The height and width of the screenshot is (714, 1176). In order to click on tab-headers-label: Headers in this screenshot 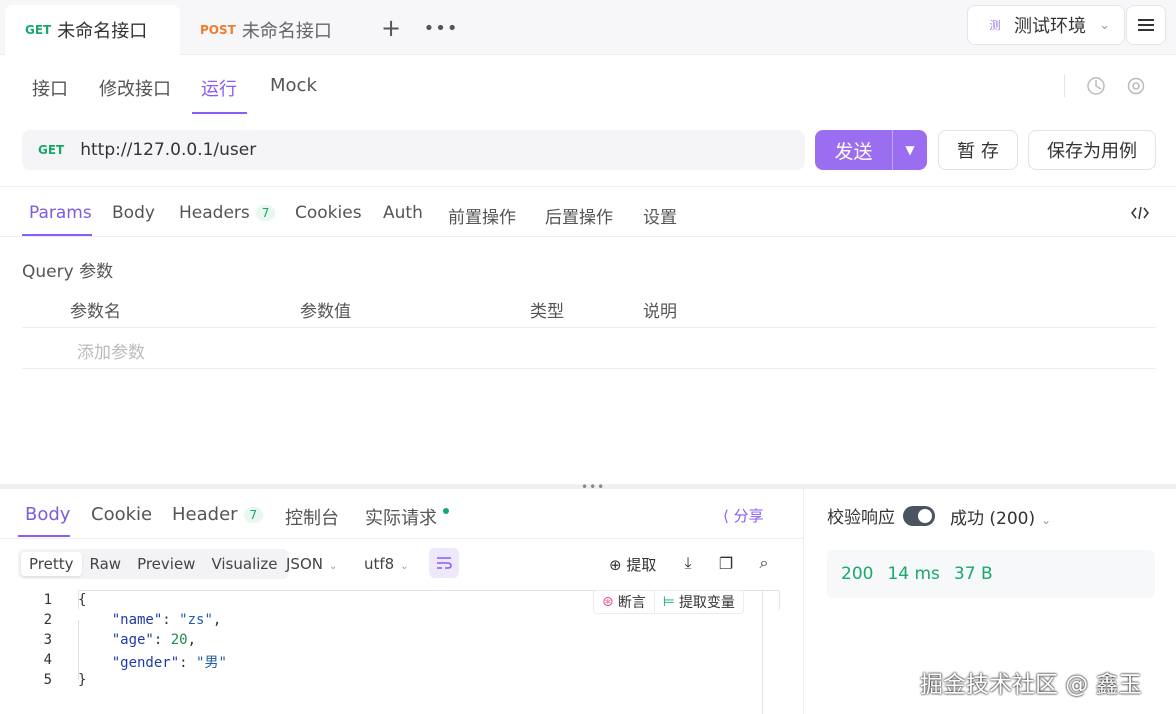, I will do `click(214, 213)`.